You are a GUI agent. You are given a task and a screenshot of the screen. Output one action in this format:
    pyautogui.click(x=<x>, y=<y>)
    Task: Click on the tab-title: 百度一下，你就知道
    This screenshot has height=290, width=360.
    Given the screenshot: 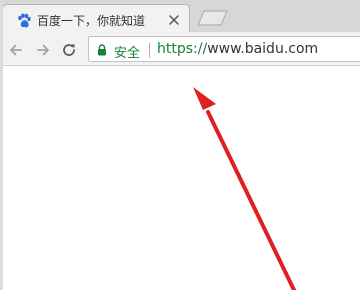 What is the action you would take?
    pyautogui.click(x=91, y=21)
    